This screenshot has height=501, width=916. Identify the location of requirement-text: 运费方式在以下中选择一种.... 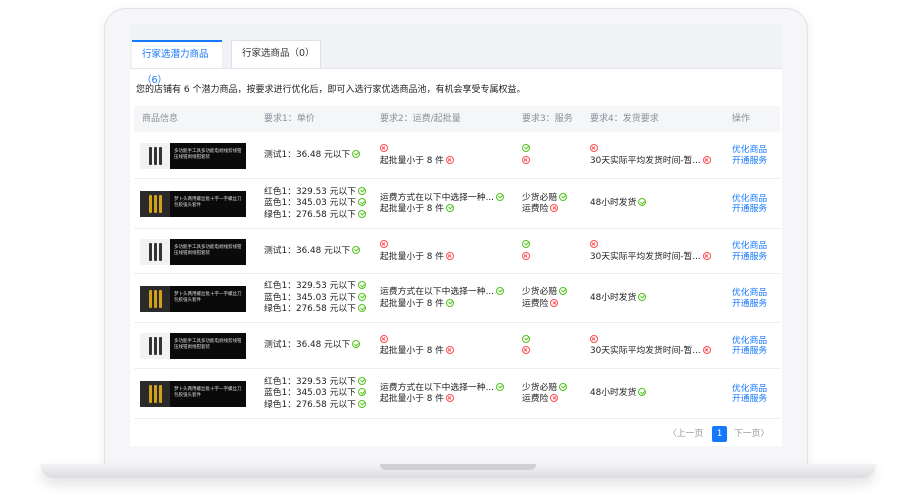
(437, 197).